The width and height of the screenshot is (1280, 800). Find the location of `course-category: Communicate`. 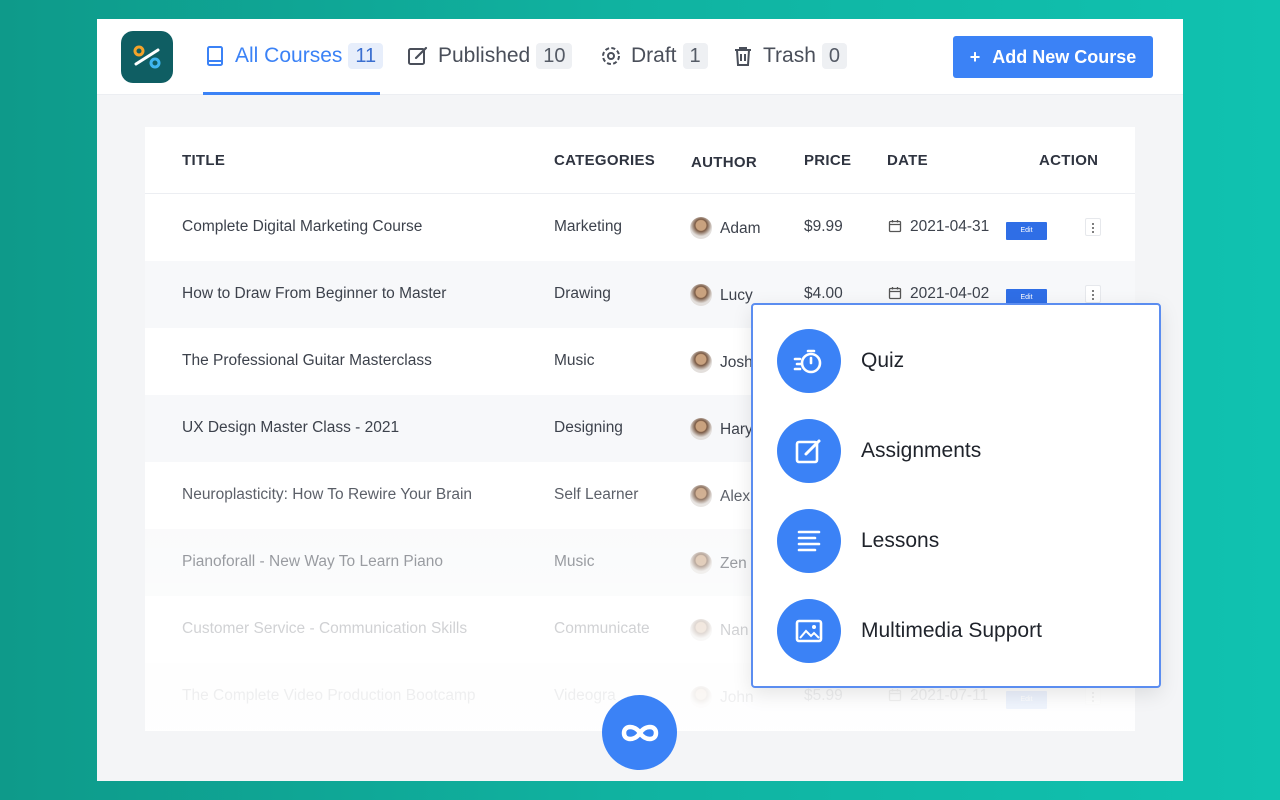

course-category: Communicate is located at coordinates (602, 628).